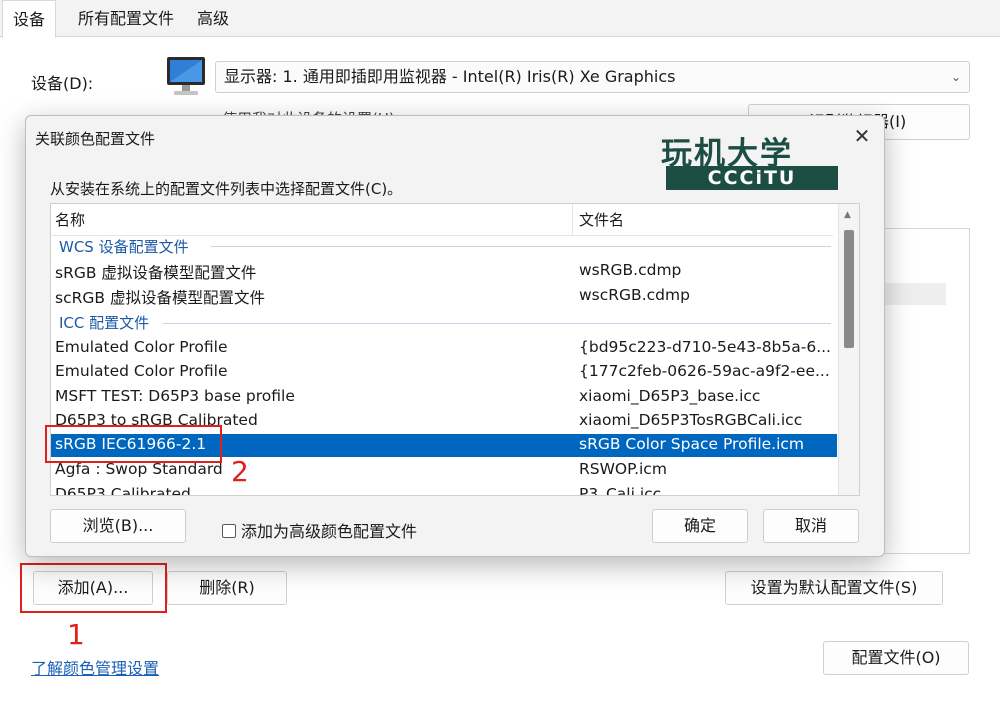 The height and width of the screenshot is (702, 1000). What do you see at coordinates (123, 490) in the screenshot?
I see `profile-name: D65P3 Calibrated` at bounding box center [123, 490].